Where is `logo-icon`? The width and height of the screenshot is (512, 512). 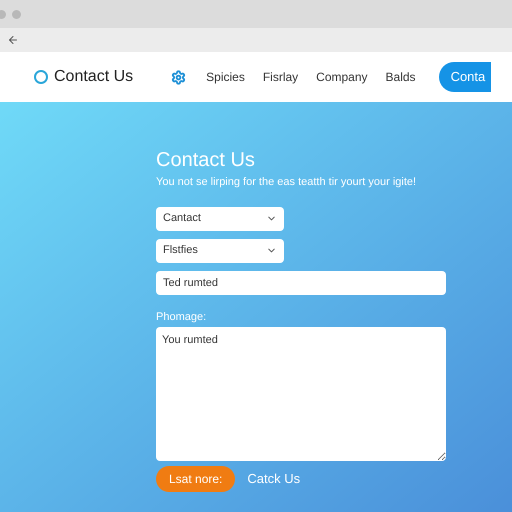
logo-icon is located at coordinates (41, 77).